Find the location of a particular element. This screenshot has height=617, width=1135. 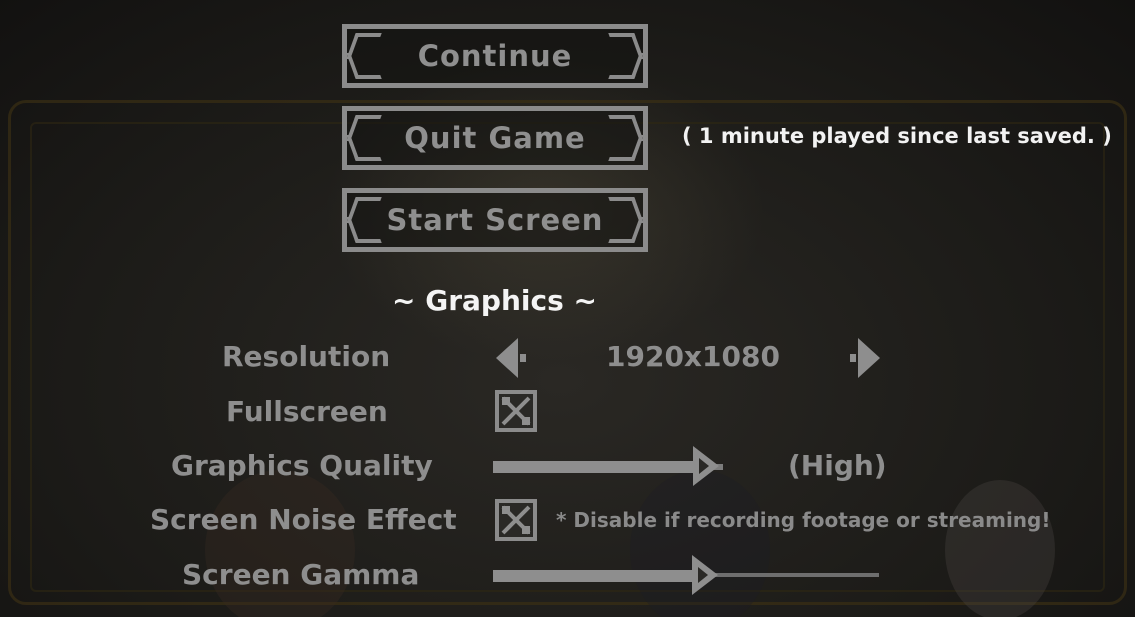

screen-noise-label: Screen Noise Effect is located at coordinates (303, 519).